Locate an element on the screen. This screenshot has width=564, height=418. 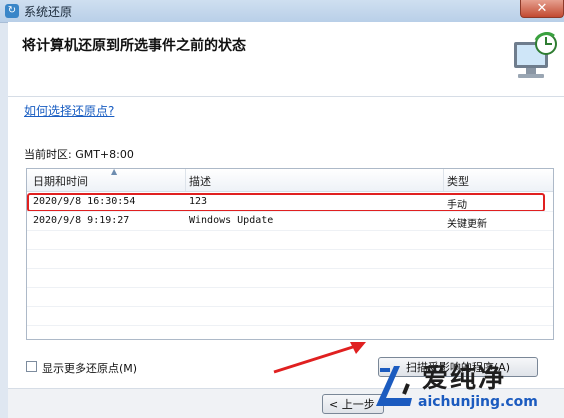
cell-datetime: 2020/9/8 9:19:27 is located at coordinates (81, 220).